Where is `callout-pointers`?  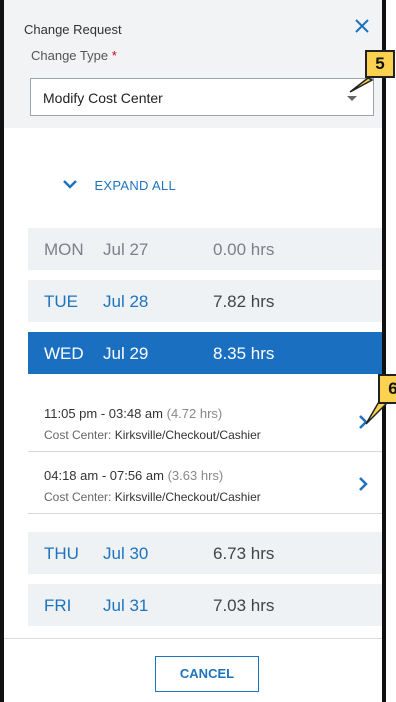 callout-pointers is located at coordinates (368, 251).